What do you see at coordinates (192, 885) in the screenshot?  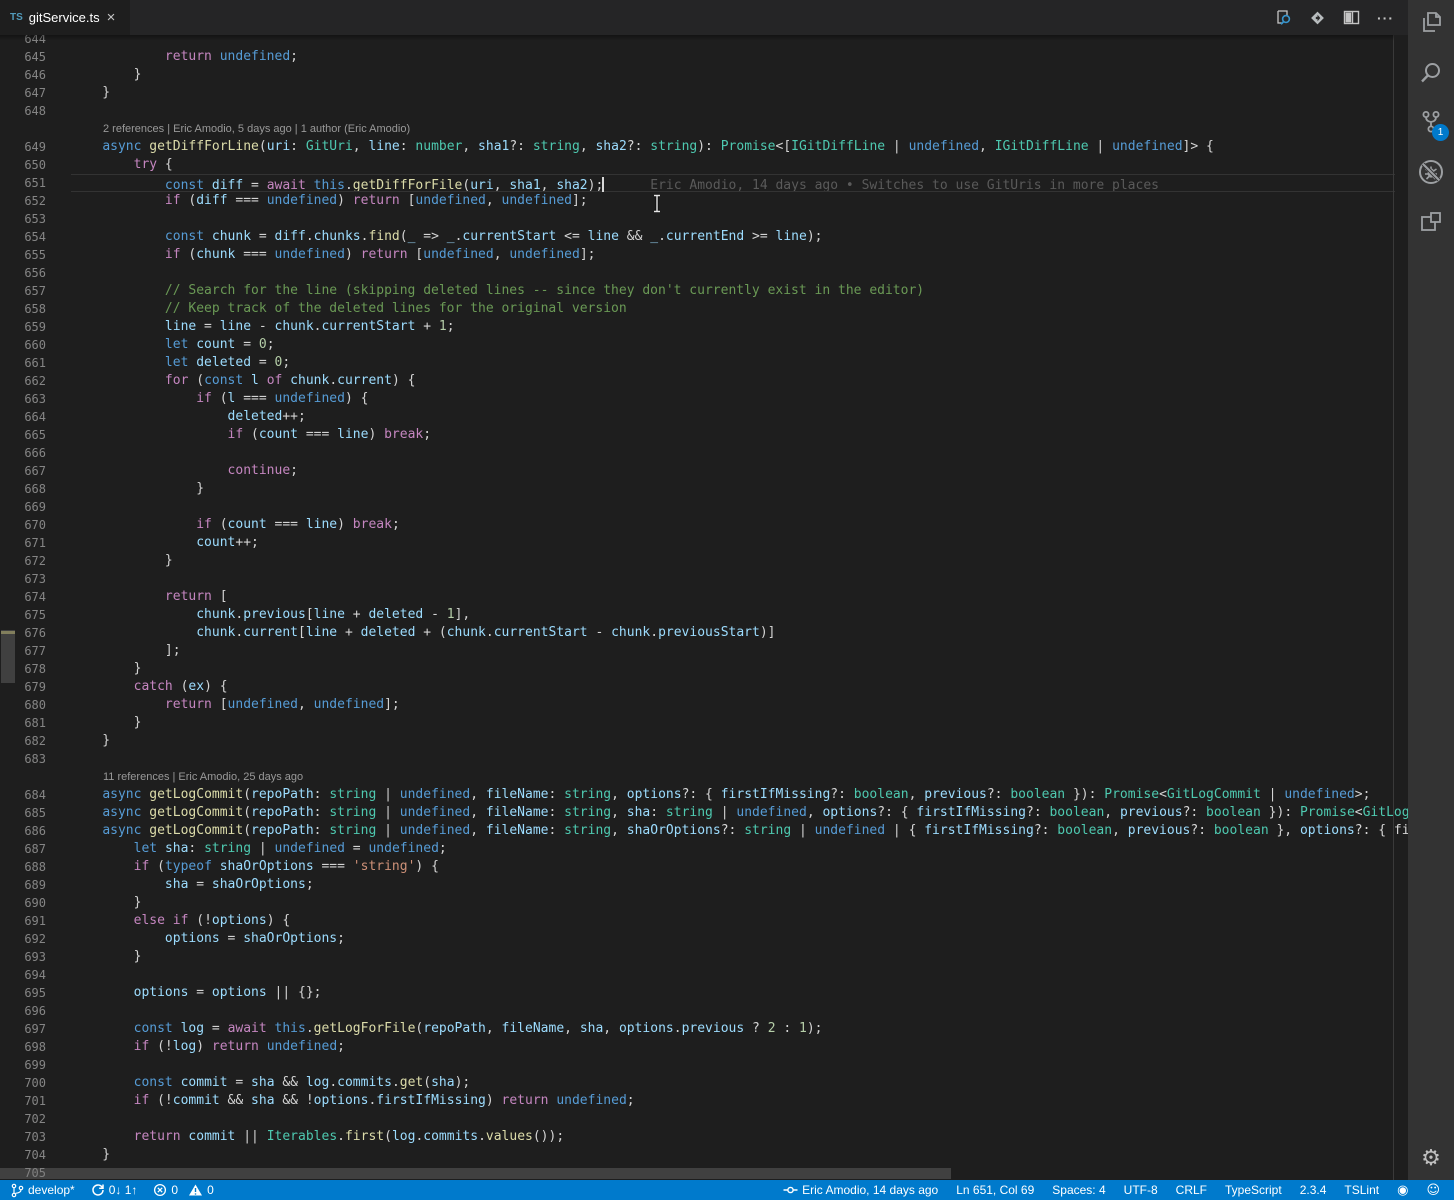 I see `code-text: sha = shaOrOptions;` at bounding box center [192, 885].